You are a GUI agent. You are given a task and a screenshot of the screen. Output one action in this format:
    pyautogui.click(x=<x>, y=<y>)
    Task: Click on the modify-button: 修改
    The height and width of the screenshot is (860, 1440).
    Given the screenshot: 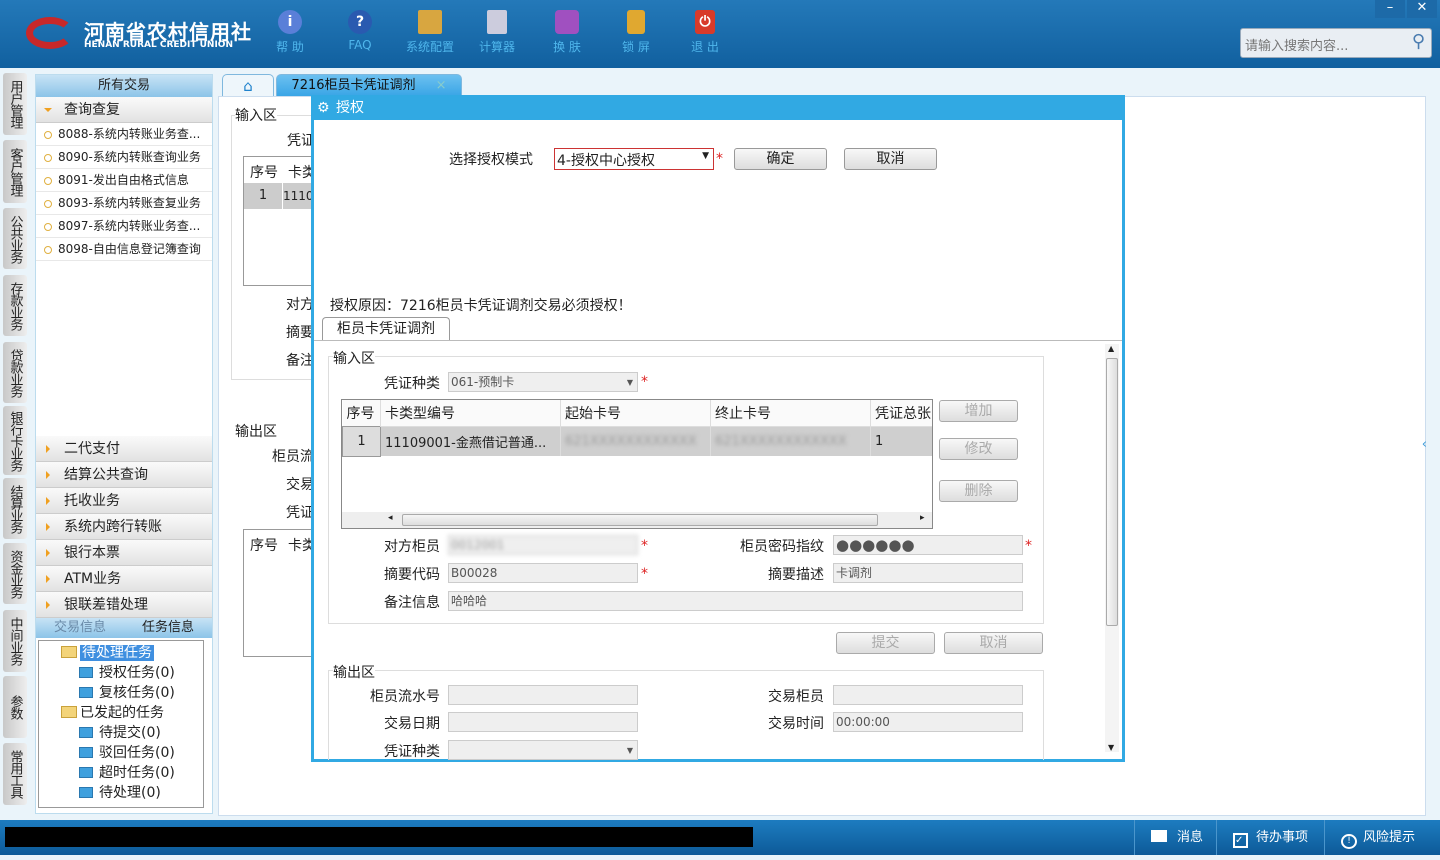 What is the action you would take?
    pyautogui.click(x=978, y=449)
    